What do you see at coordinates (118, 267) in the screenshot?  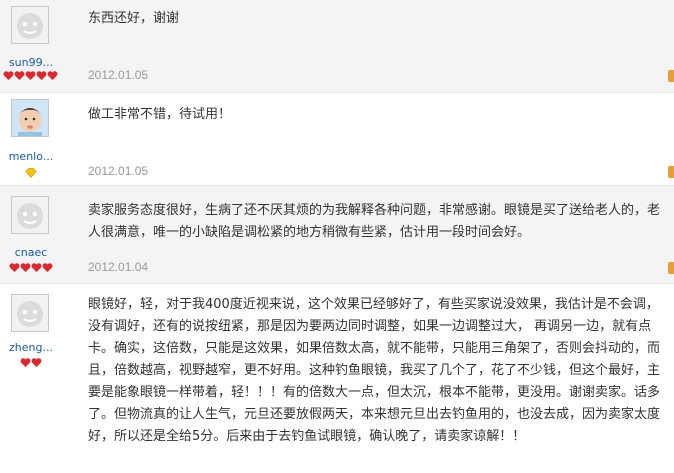 I see `review-date: 2012.01.04` at bounding box center [118, 267].